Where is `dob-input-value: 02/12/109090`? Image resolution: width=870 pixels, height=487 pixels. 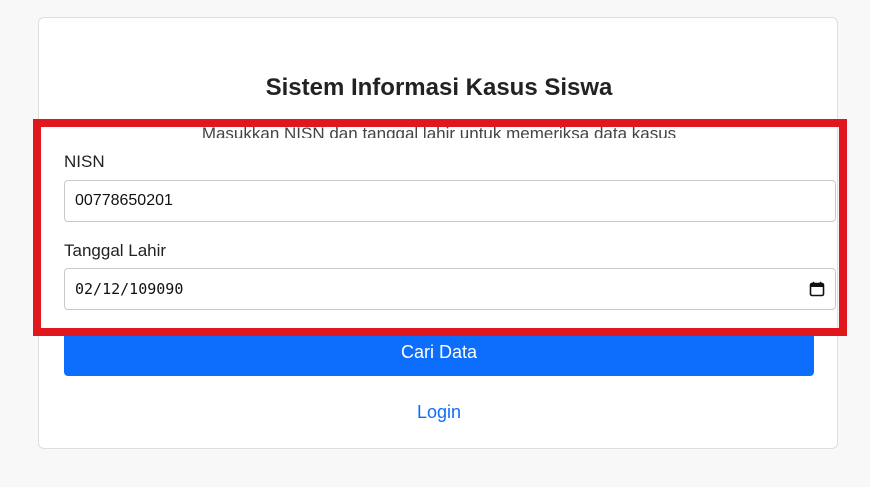 dob-input-value: 02/12/109090 is located at coordinates (129, 289).